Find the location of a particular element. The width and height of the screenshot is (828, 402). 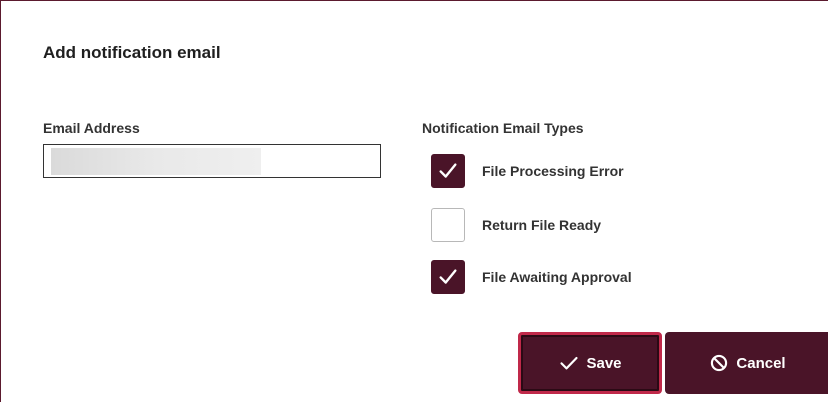

save-button: Save is located at coordinates (590, 363).